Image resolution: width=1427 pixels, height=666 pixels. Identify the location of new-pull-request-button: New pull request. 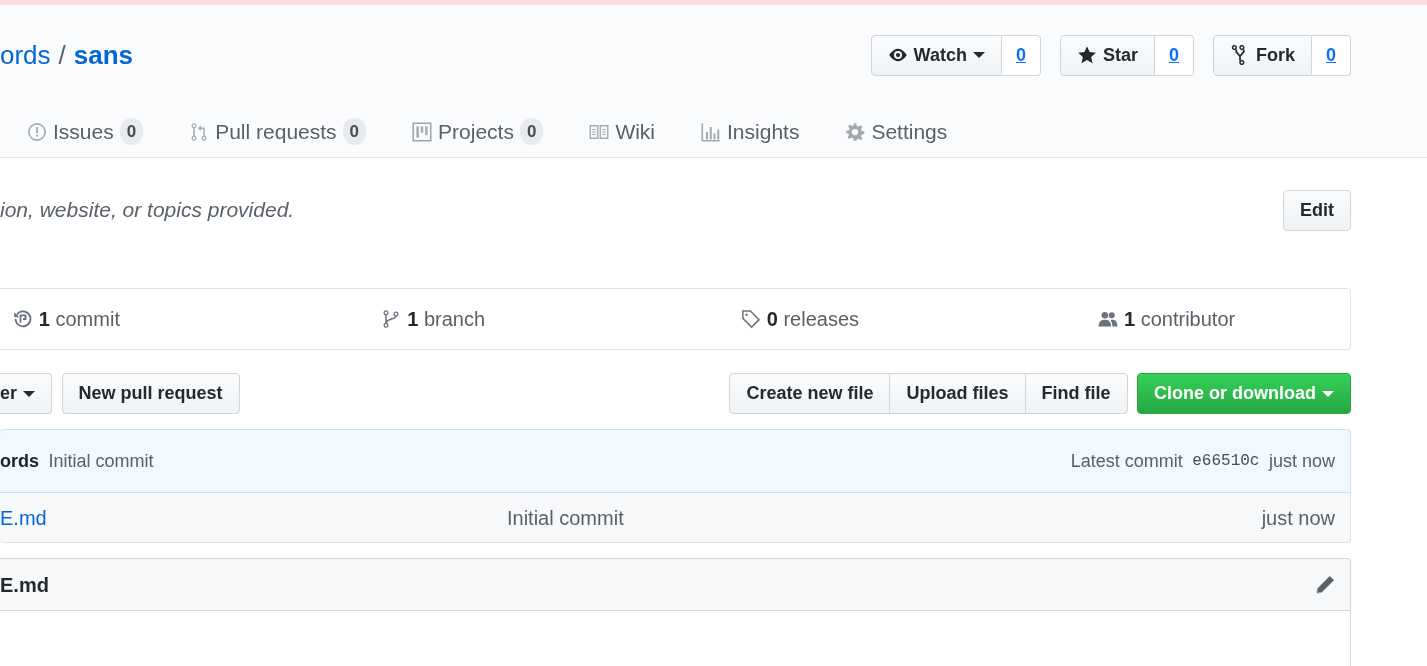
(150, 393).